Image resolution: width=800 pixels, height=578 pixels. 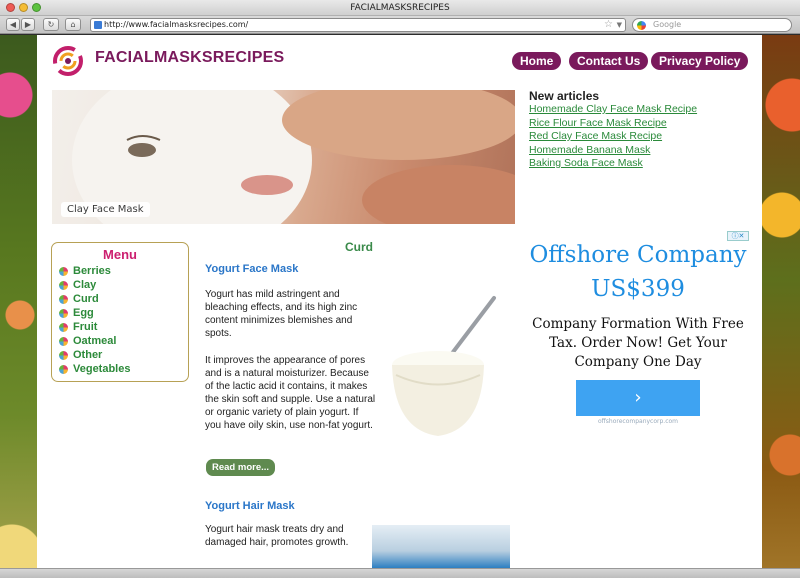 What do you see at coordinates (120, 299) in the screenshot?
I see `menu-item-curd: Curd` at bounding box center [120, 299].